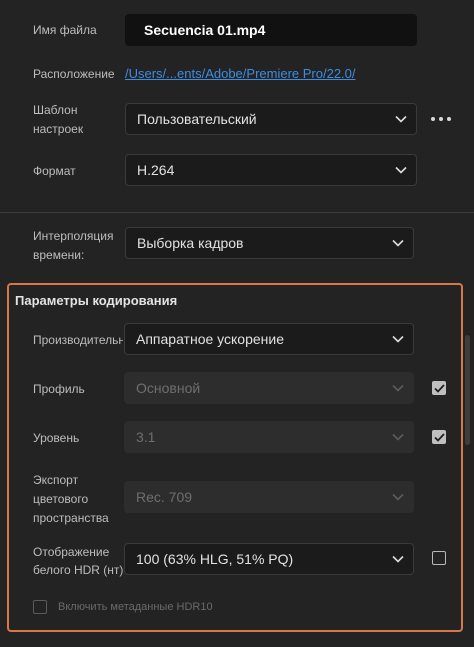 Image resolution: width=474 pixels, height=647 pixels. What do you see at coordinates (210, 339) in the screenshot?
I see `performance-value: Аппаратное ускорение` at bounding box center [210, 339].